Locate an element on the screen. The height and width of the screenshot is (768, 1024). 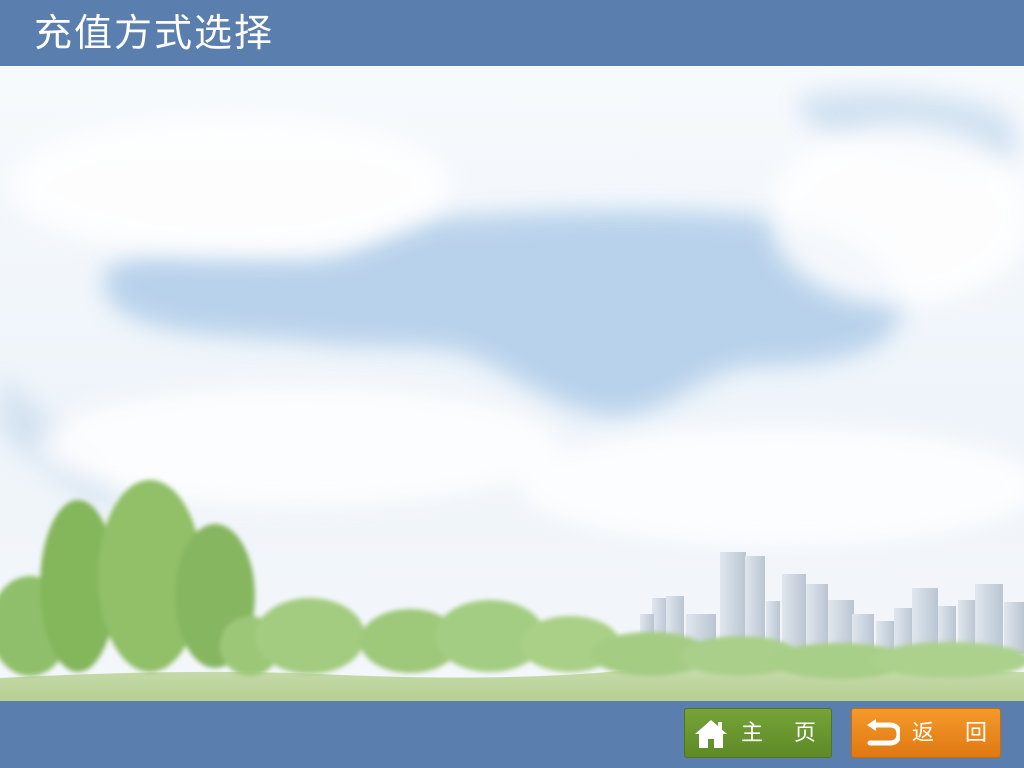
home-button-label: 主 页 is located at coordinates (784, 733).